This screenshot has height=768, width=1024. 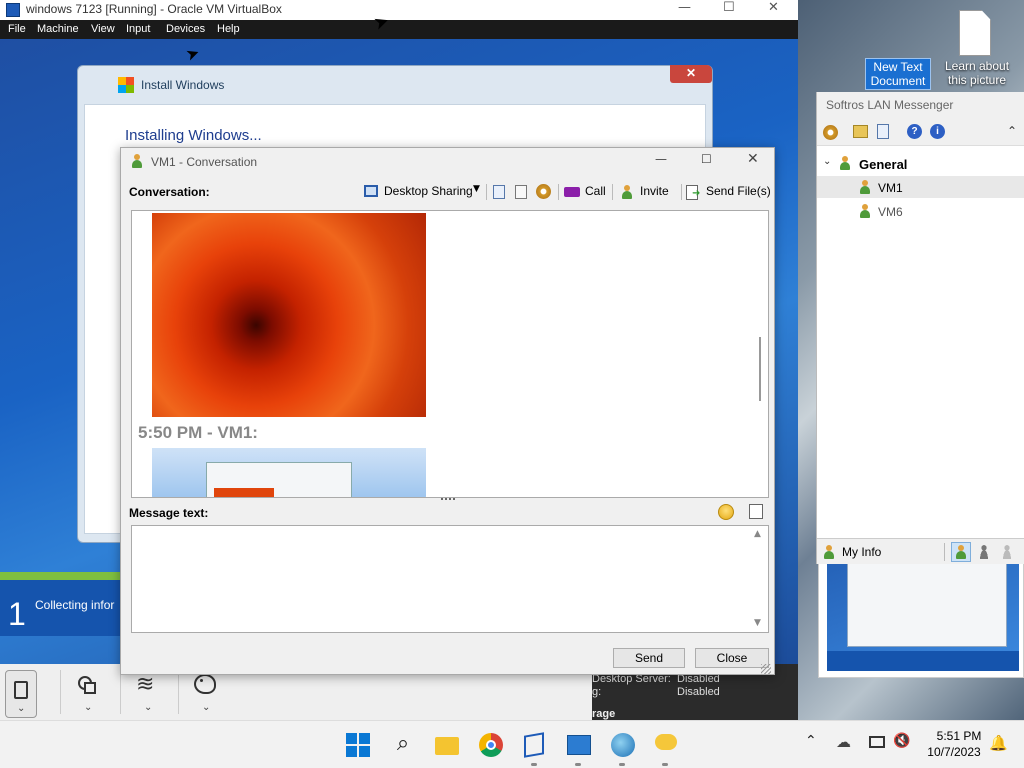 I want to click on menu-help: Help, so click(x=228, y=29).